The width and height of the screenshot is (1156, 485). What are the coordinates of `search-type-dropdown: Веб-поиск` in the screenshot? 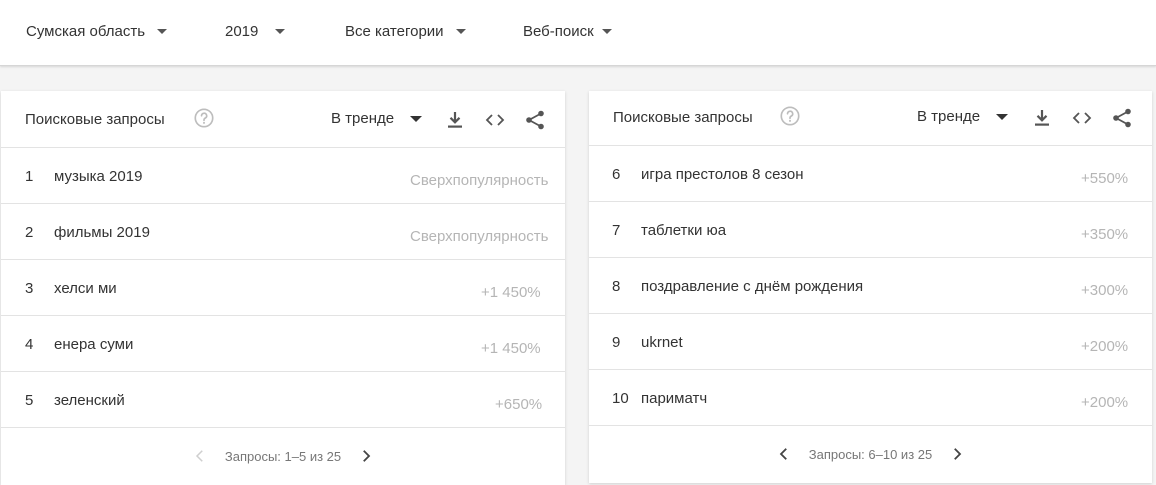 It's located at (567, 31).